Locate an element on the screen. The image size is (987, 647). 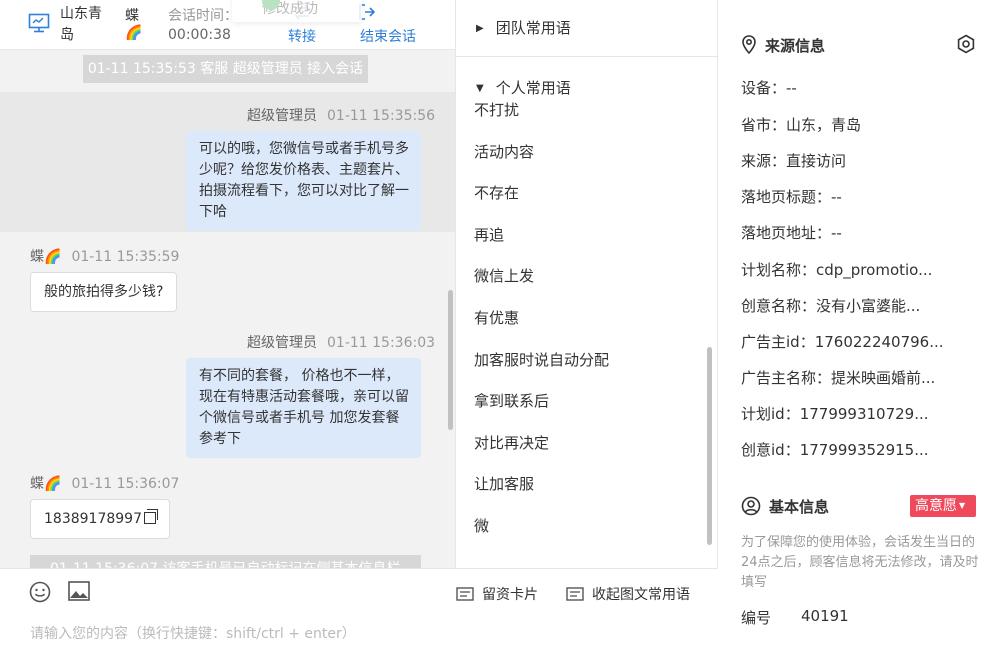
end-session-button: 结束会话 is located at coordinates (388, 24).